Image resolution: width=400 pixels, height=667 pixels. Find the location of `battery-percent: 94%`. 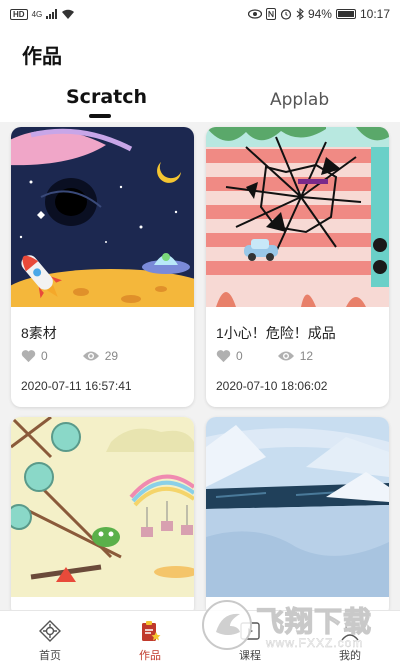

battery-percent: 94% is located at coordinates (319, 14).